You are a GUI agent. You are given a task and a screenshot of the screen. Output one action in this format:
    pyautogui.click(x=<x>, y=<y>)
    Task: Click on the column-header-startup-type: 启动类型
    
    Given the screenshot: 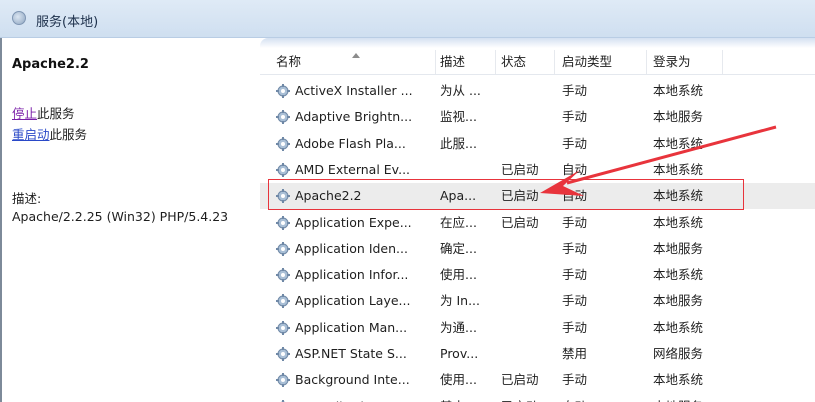 What is the action you would take?
    pyautogui.click(x=601, y=62)
    